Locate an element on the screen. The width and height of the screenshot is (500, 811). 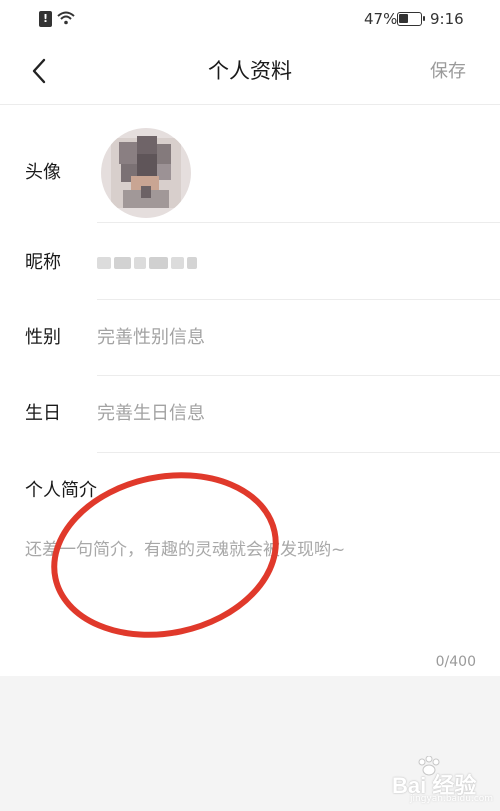
nickname-label: 昵称 is located at coordinates (43, 262).